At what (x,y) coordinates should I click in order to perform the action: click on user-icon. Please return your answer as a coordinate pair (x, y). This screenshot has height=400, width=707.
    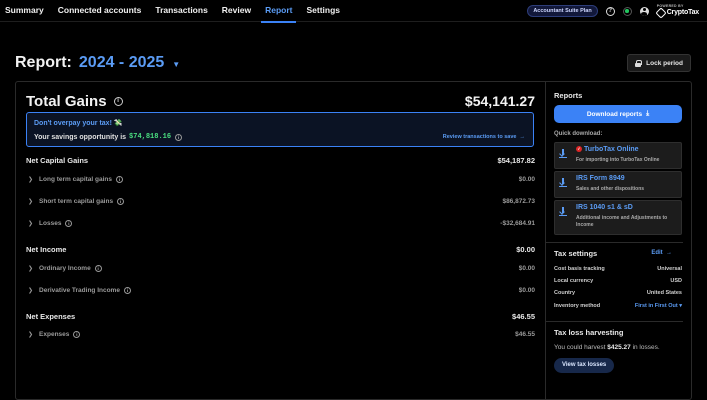
    Looking at the image, I should click on (644, 11).